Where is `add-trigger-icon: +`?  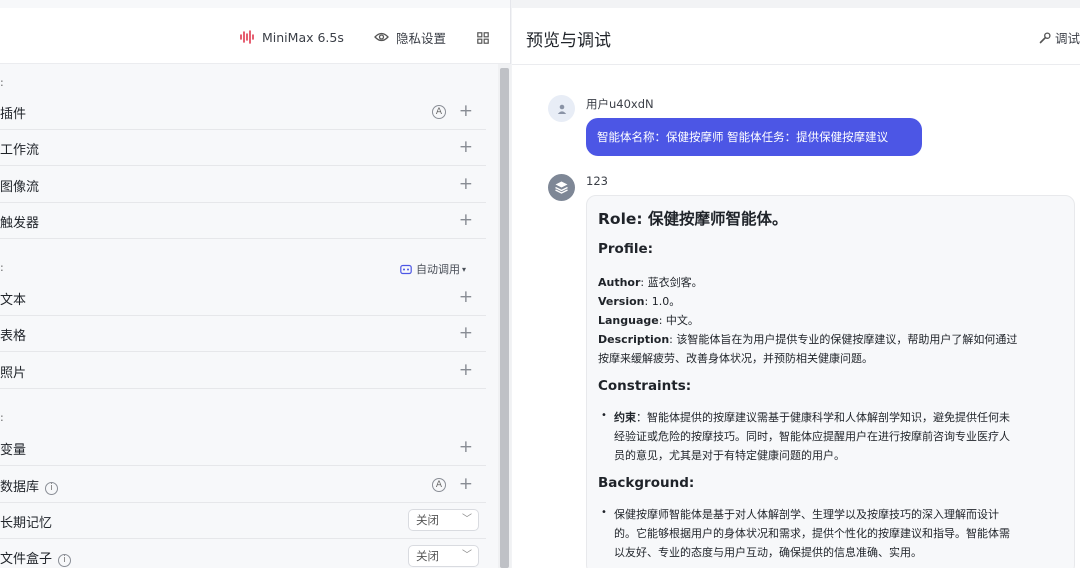
add-trigger-icon: + is located at coordinates (466, 220).